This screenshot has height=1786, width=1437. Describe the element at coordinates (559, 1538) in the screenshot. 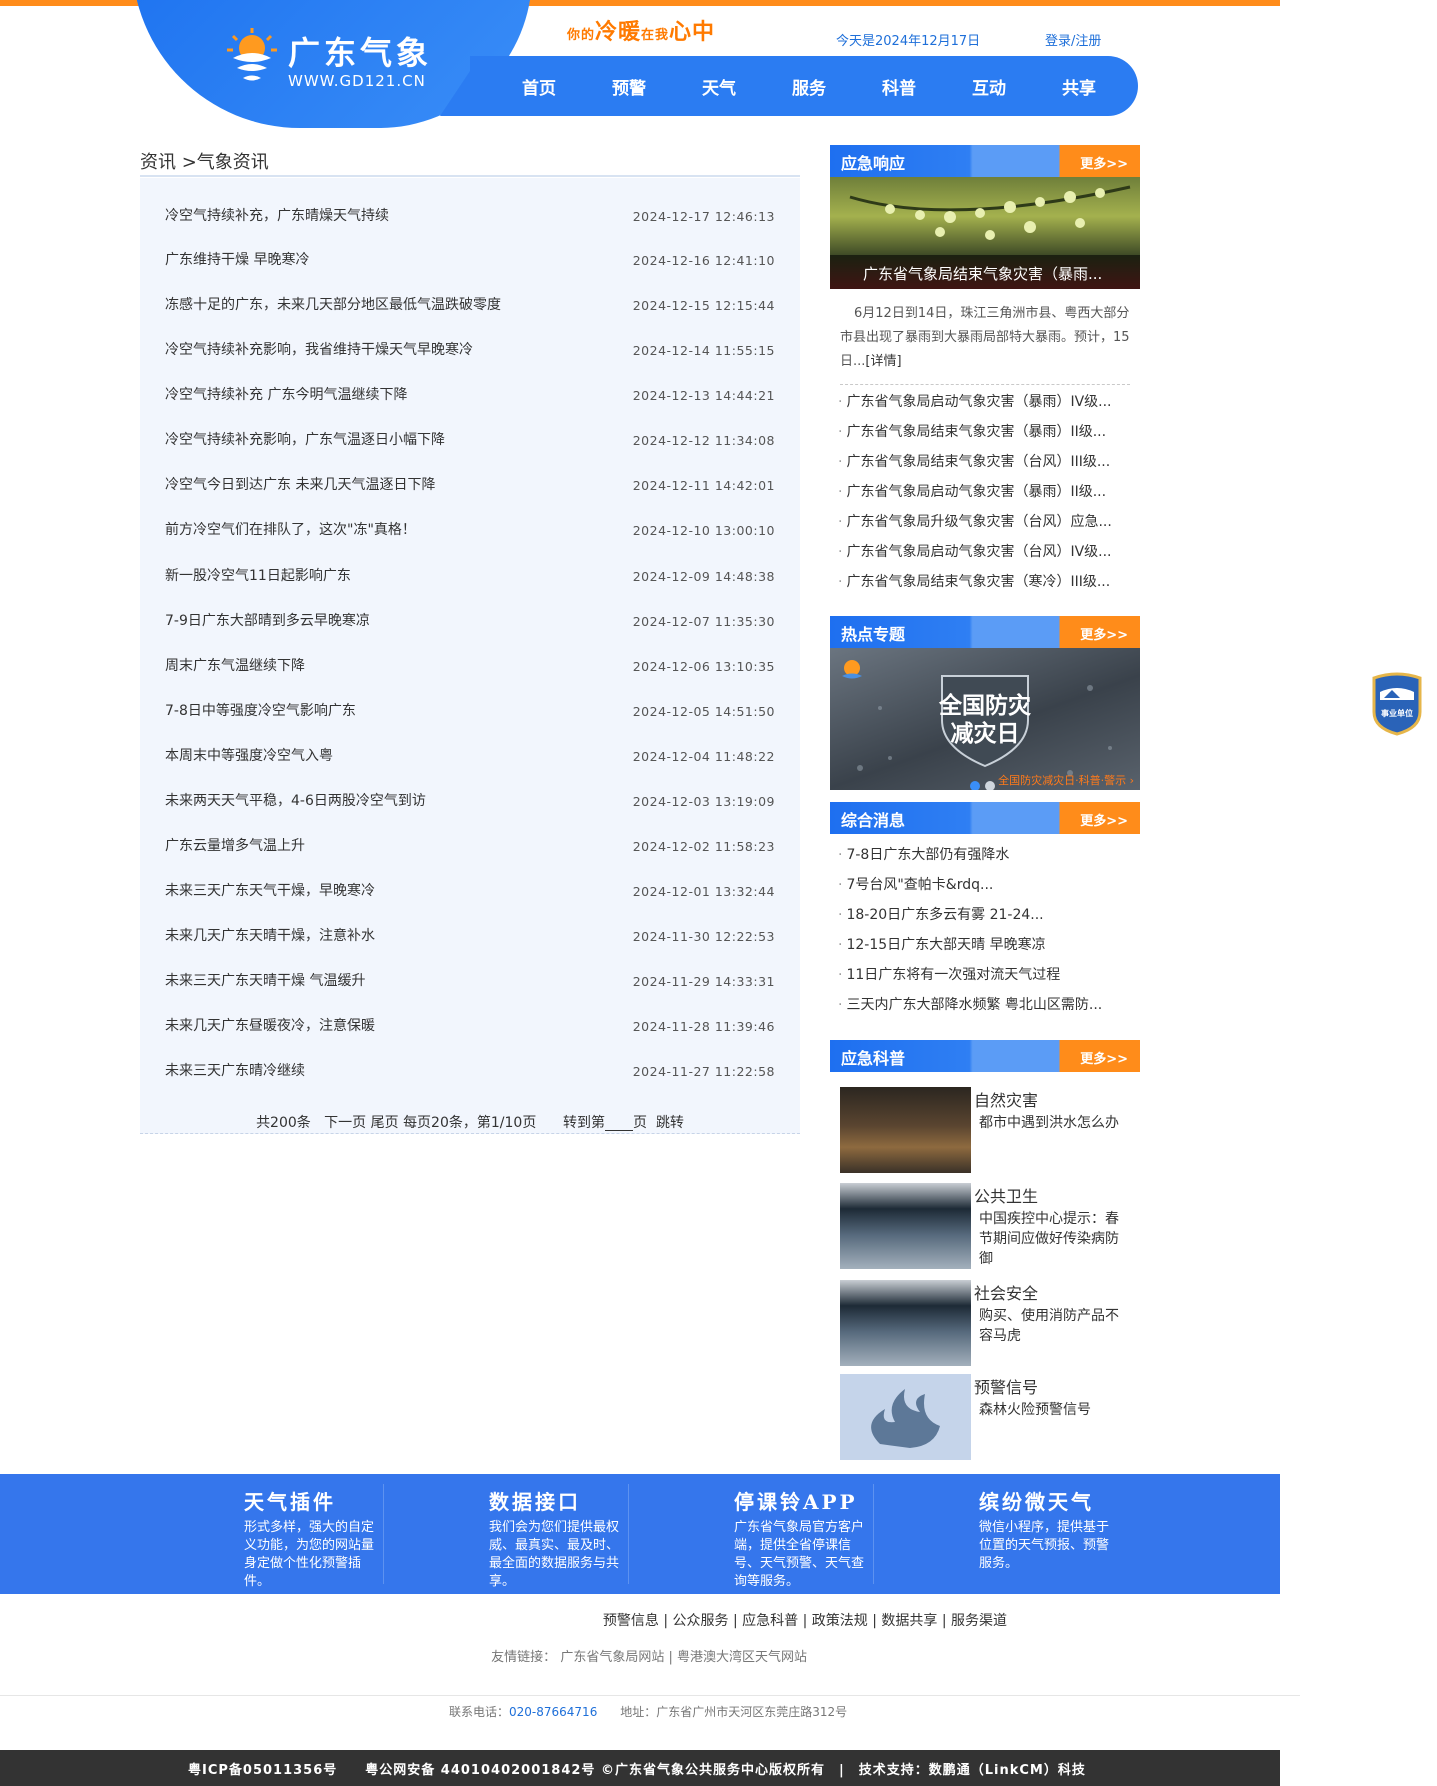

I see `footer-service-api: 数据接口 我们会为您们提供最权威、最真实、最及时、最全面的数据服务与共享。` at that location.